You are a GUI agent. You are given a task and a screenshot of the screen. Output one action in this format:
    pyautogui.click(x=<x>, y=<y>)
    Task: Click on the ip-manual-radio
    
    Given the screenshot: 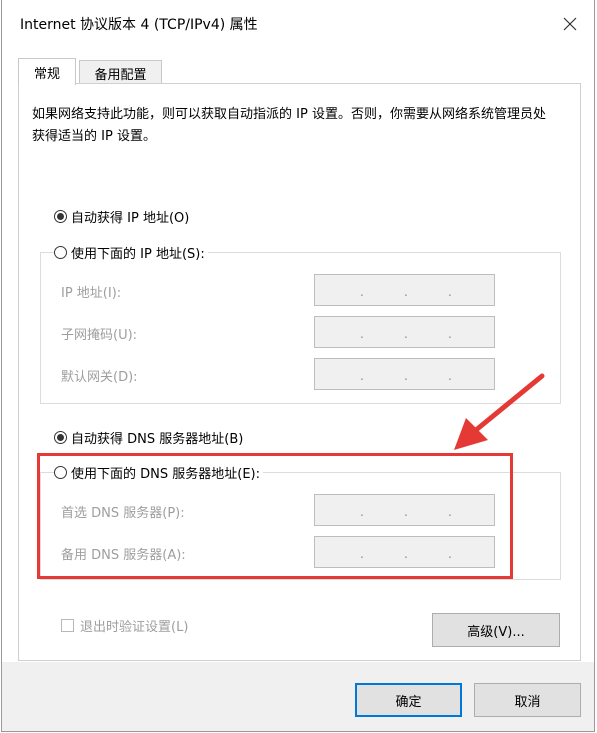 What is the action you would take?
    pyautogui.click(x=60, y=252)
    